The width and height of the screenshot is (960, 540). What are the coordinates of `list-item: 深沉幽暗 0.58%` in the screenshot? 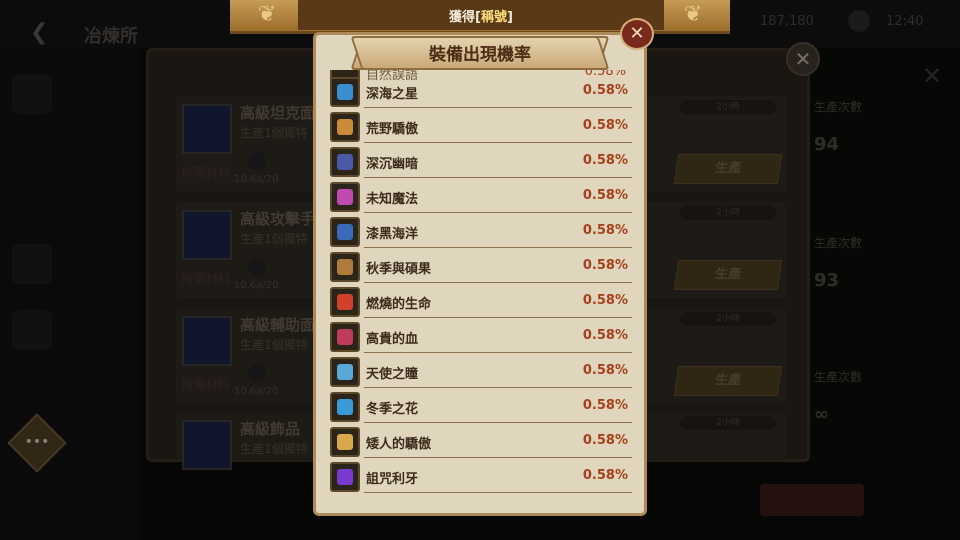 It's located at (479, 161).